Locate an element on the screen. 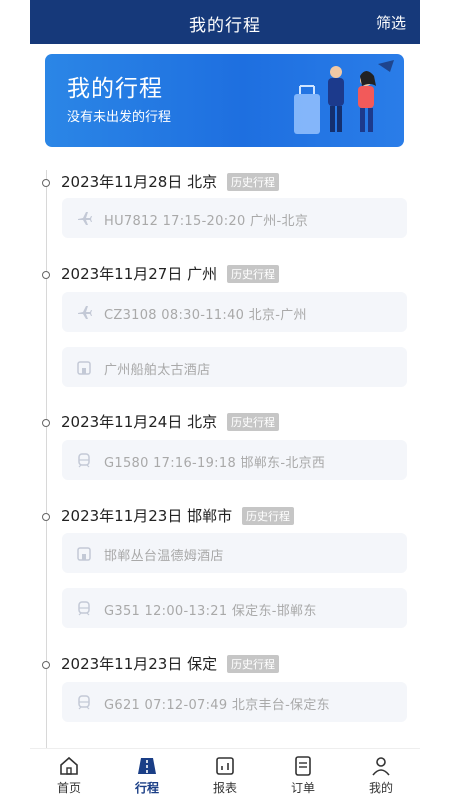  order-icon is located at coordinates (303, 766).